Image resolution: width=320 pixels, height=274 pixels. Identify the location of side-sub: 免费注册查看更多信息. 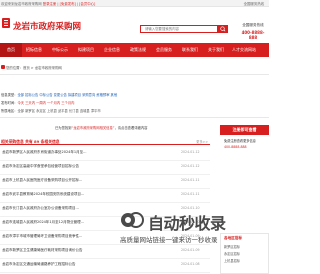
(240, 141).